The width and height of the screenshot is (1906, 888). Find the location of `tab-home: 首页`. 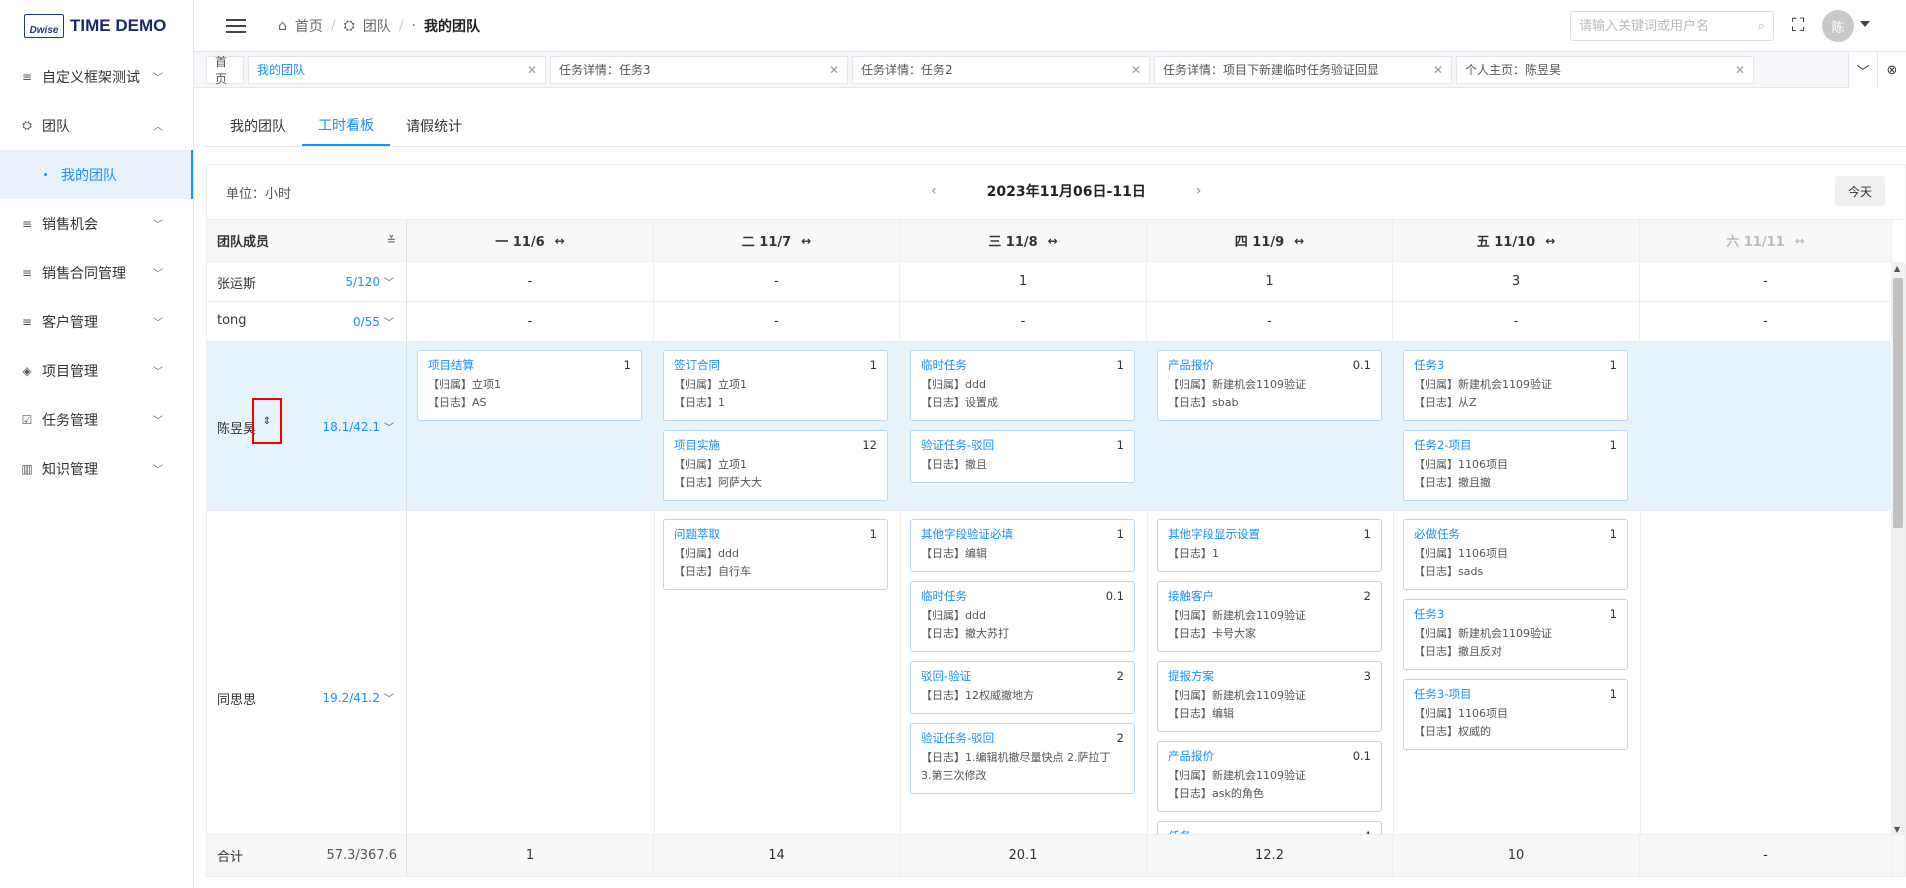

tab-home: 首页 is located at coordinates (225, 70).